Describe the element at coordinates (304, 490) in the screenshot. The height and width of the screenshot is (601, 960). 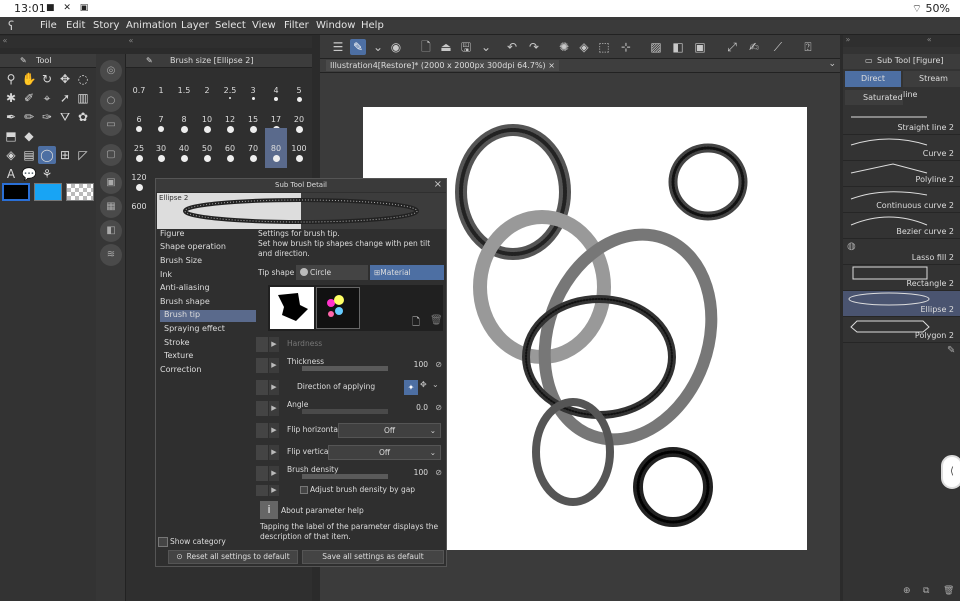
I see `adjust-density-checkbox` at that location.